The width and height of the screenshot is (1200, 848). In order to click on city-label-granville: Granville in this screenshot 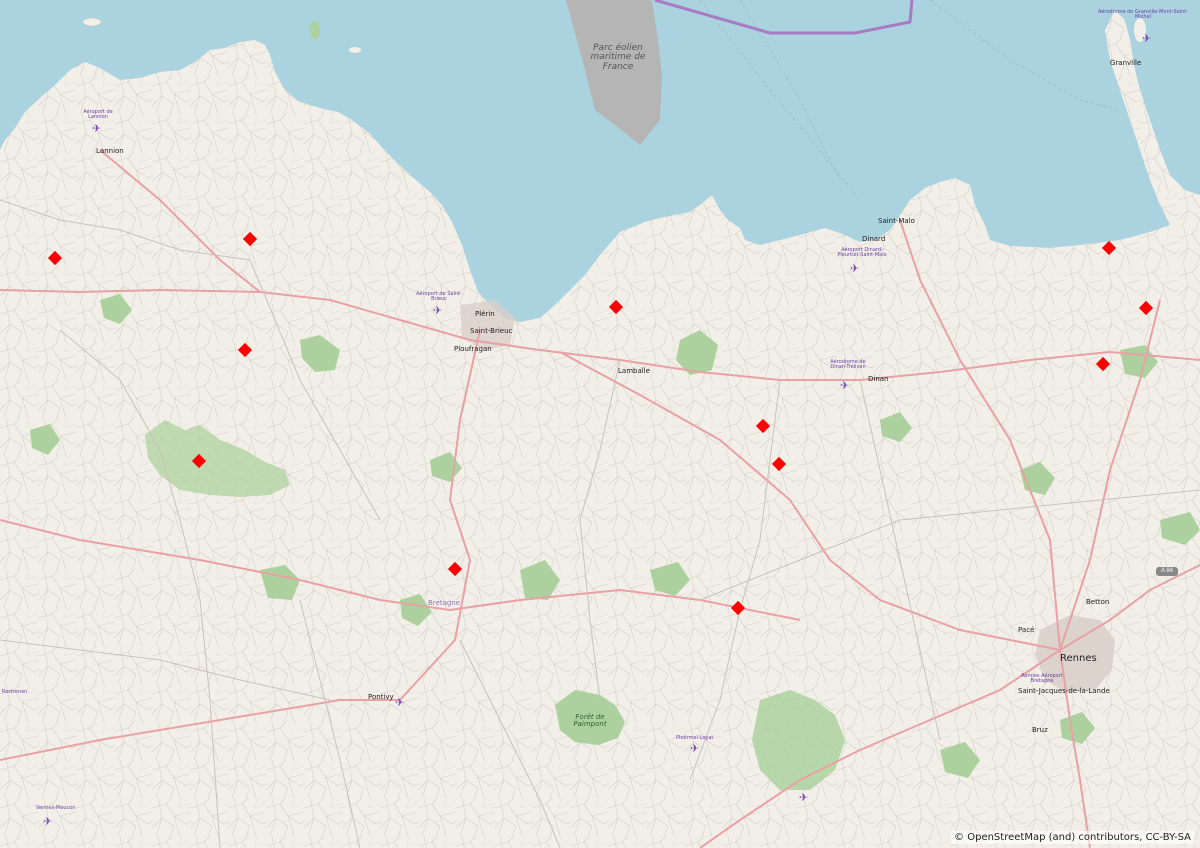, I will do `click(1126, 63)`.